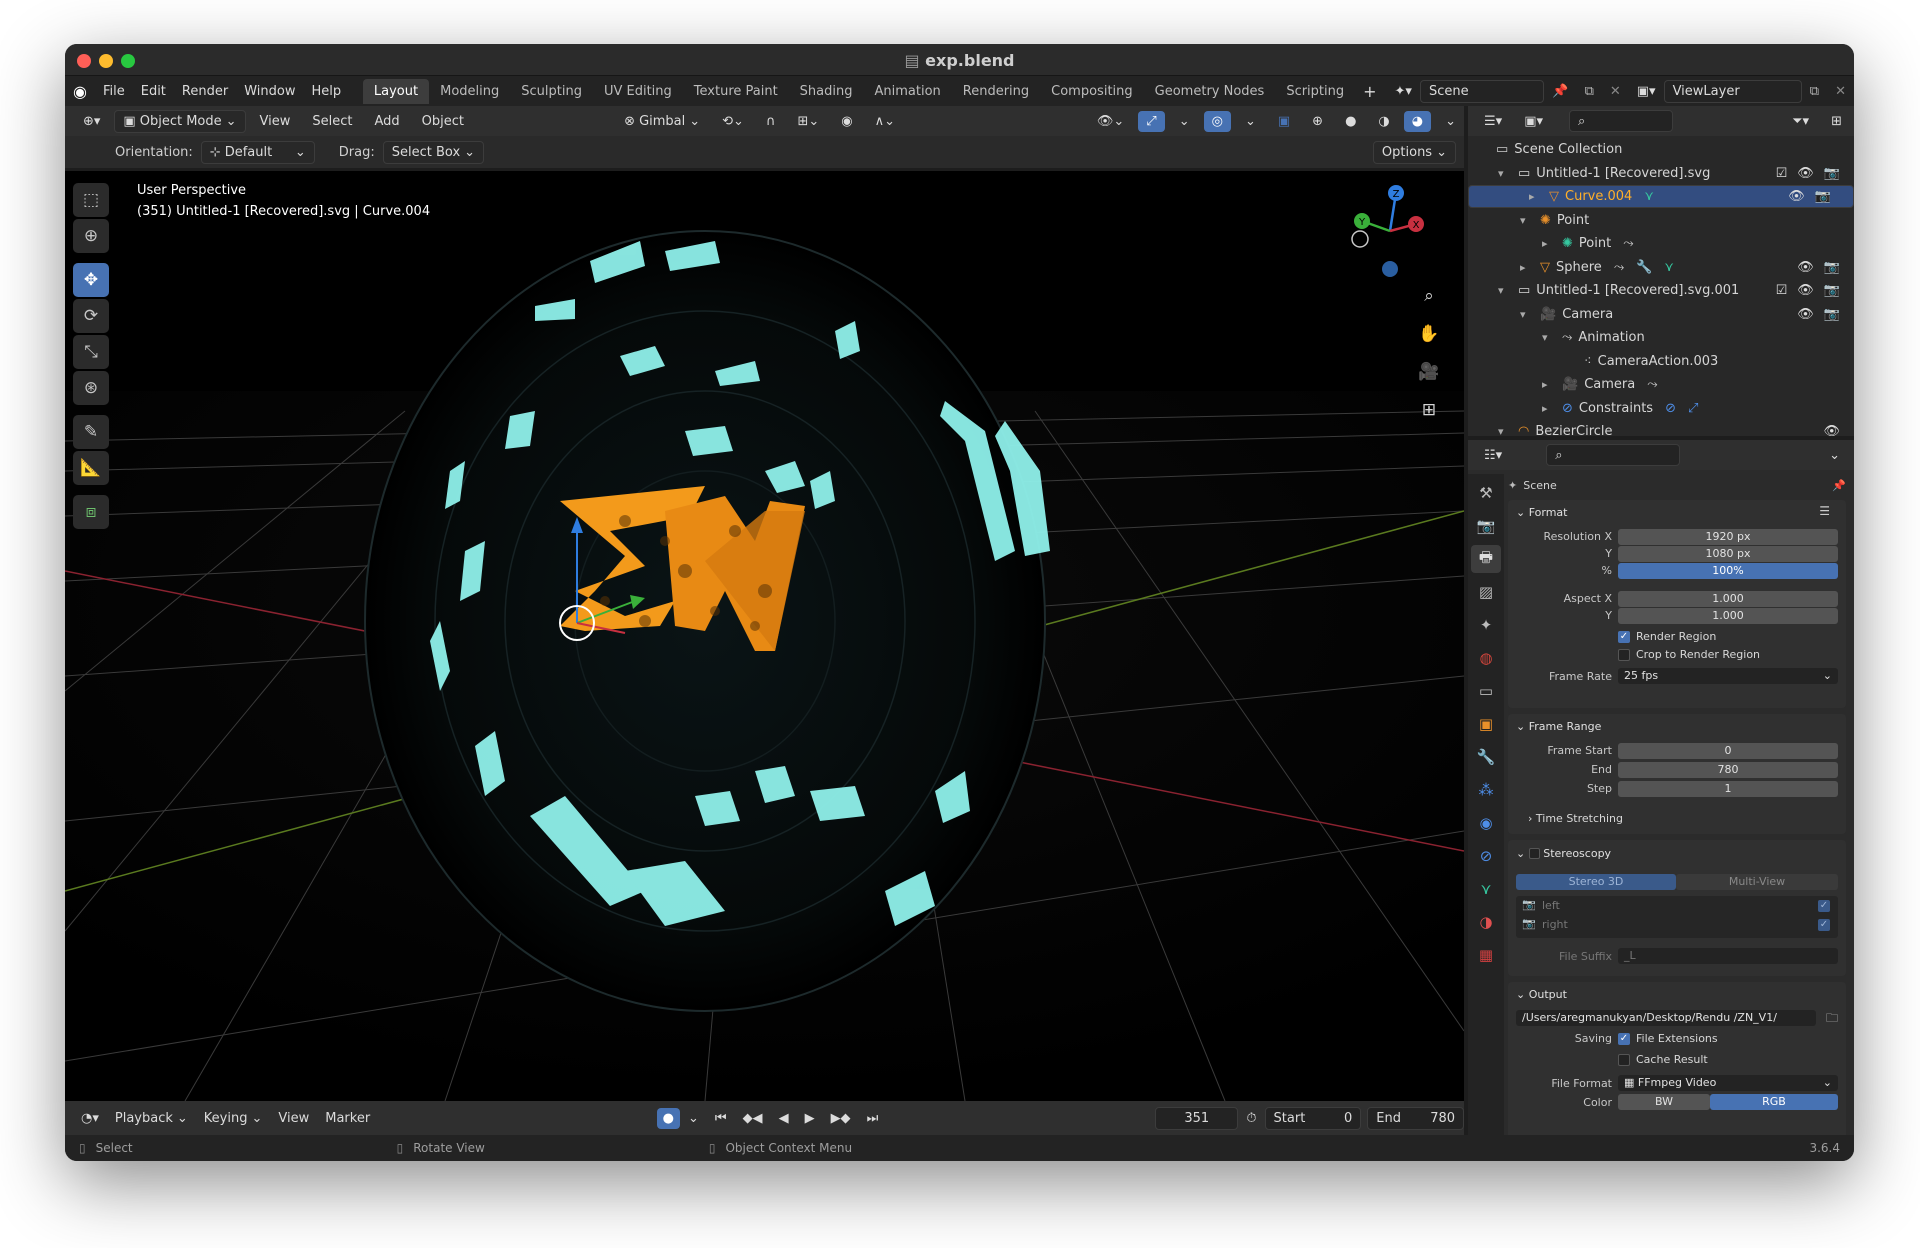 Image resolution: width=1920 pixels, height=1248 pixels. What do you see at coordinates (1661, 314) in the screenshot?
I see `outliner-row: ▾ 🎥 Camera 👁 📷` at bounding box center [1661, 314].